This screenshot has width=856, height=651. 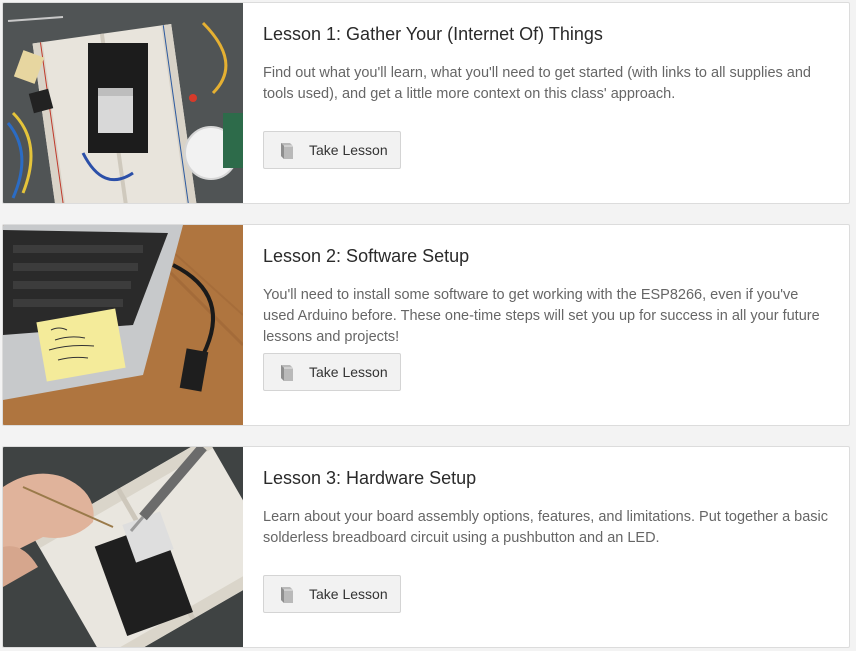 I want to click on lesson-2-thumbnail, so click(x=123, y=325).